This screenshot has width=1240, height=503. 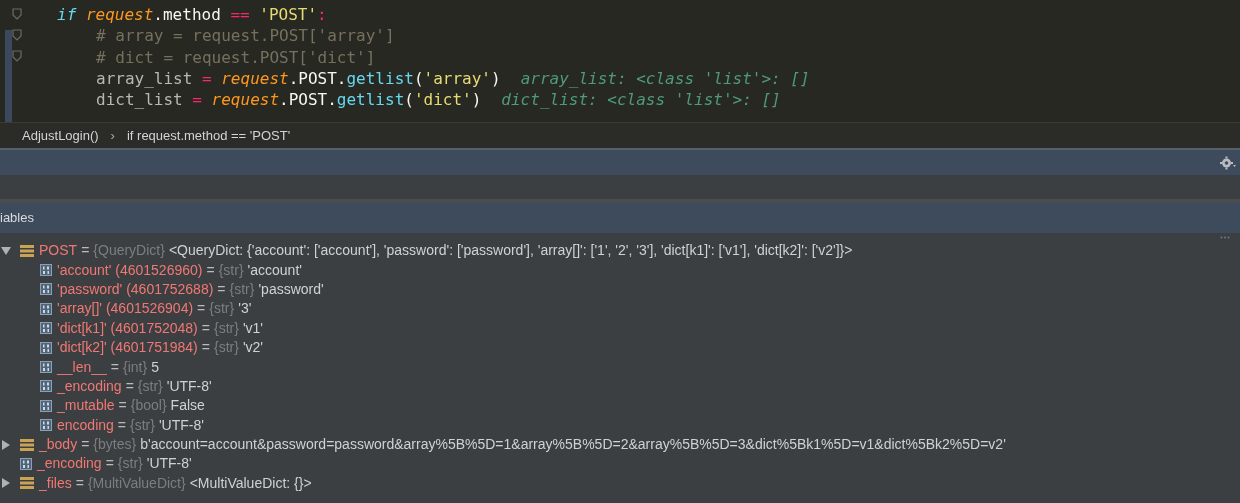 I want to click on code-line: # dict = request.POST['dict'], so click(x=236, y=57).